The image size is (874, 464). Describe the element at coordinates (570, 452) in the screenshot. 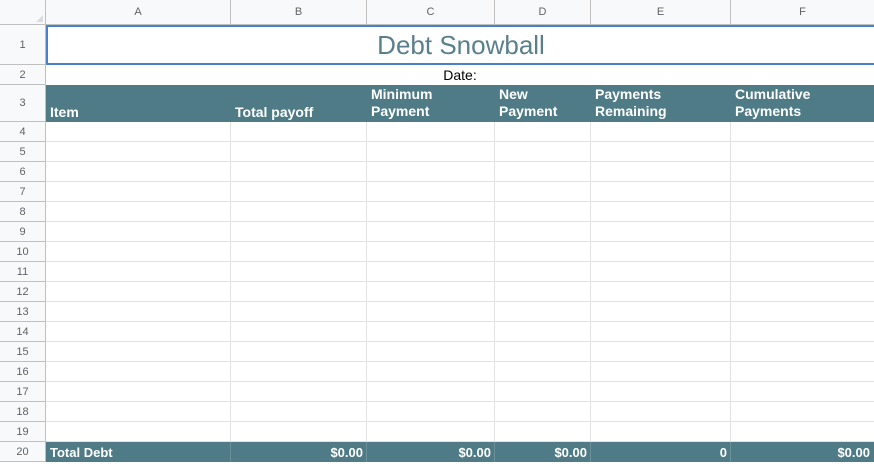

I see `total-new-payment-value: $0.00` at that location.